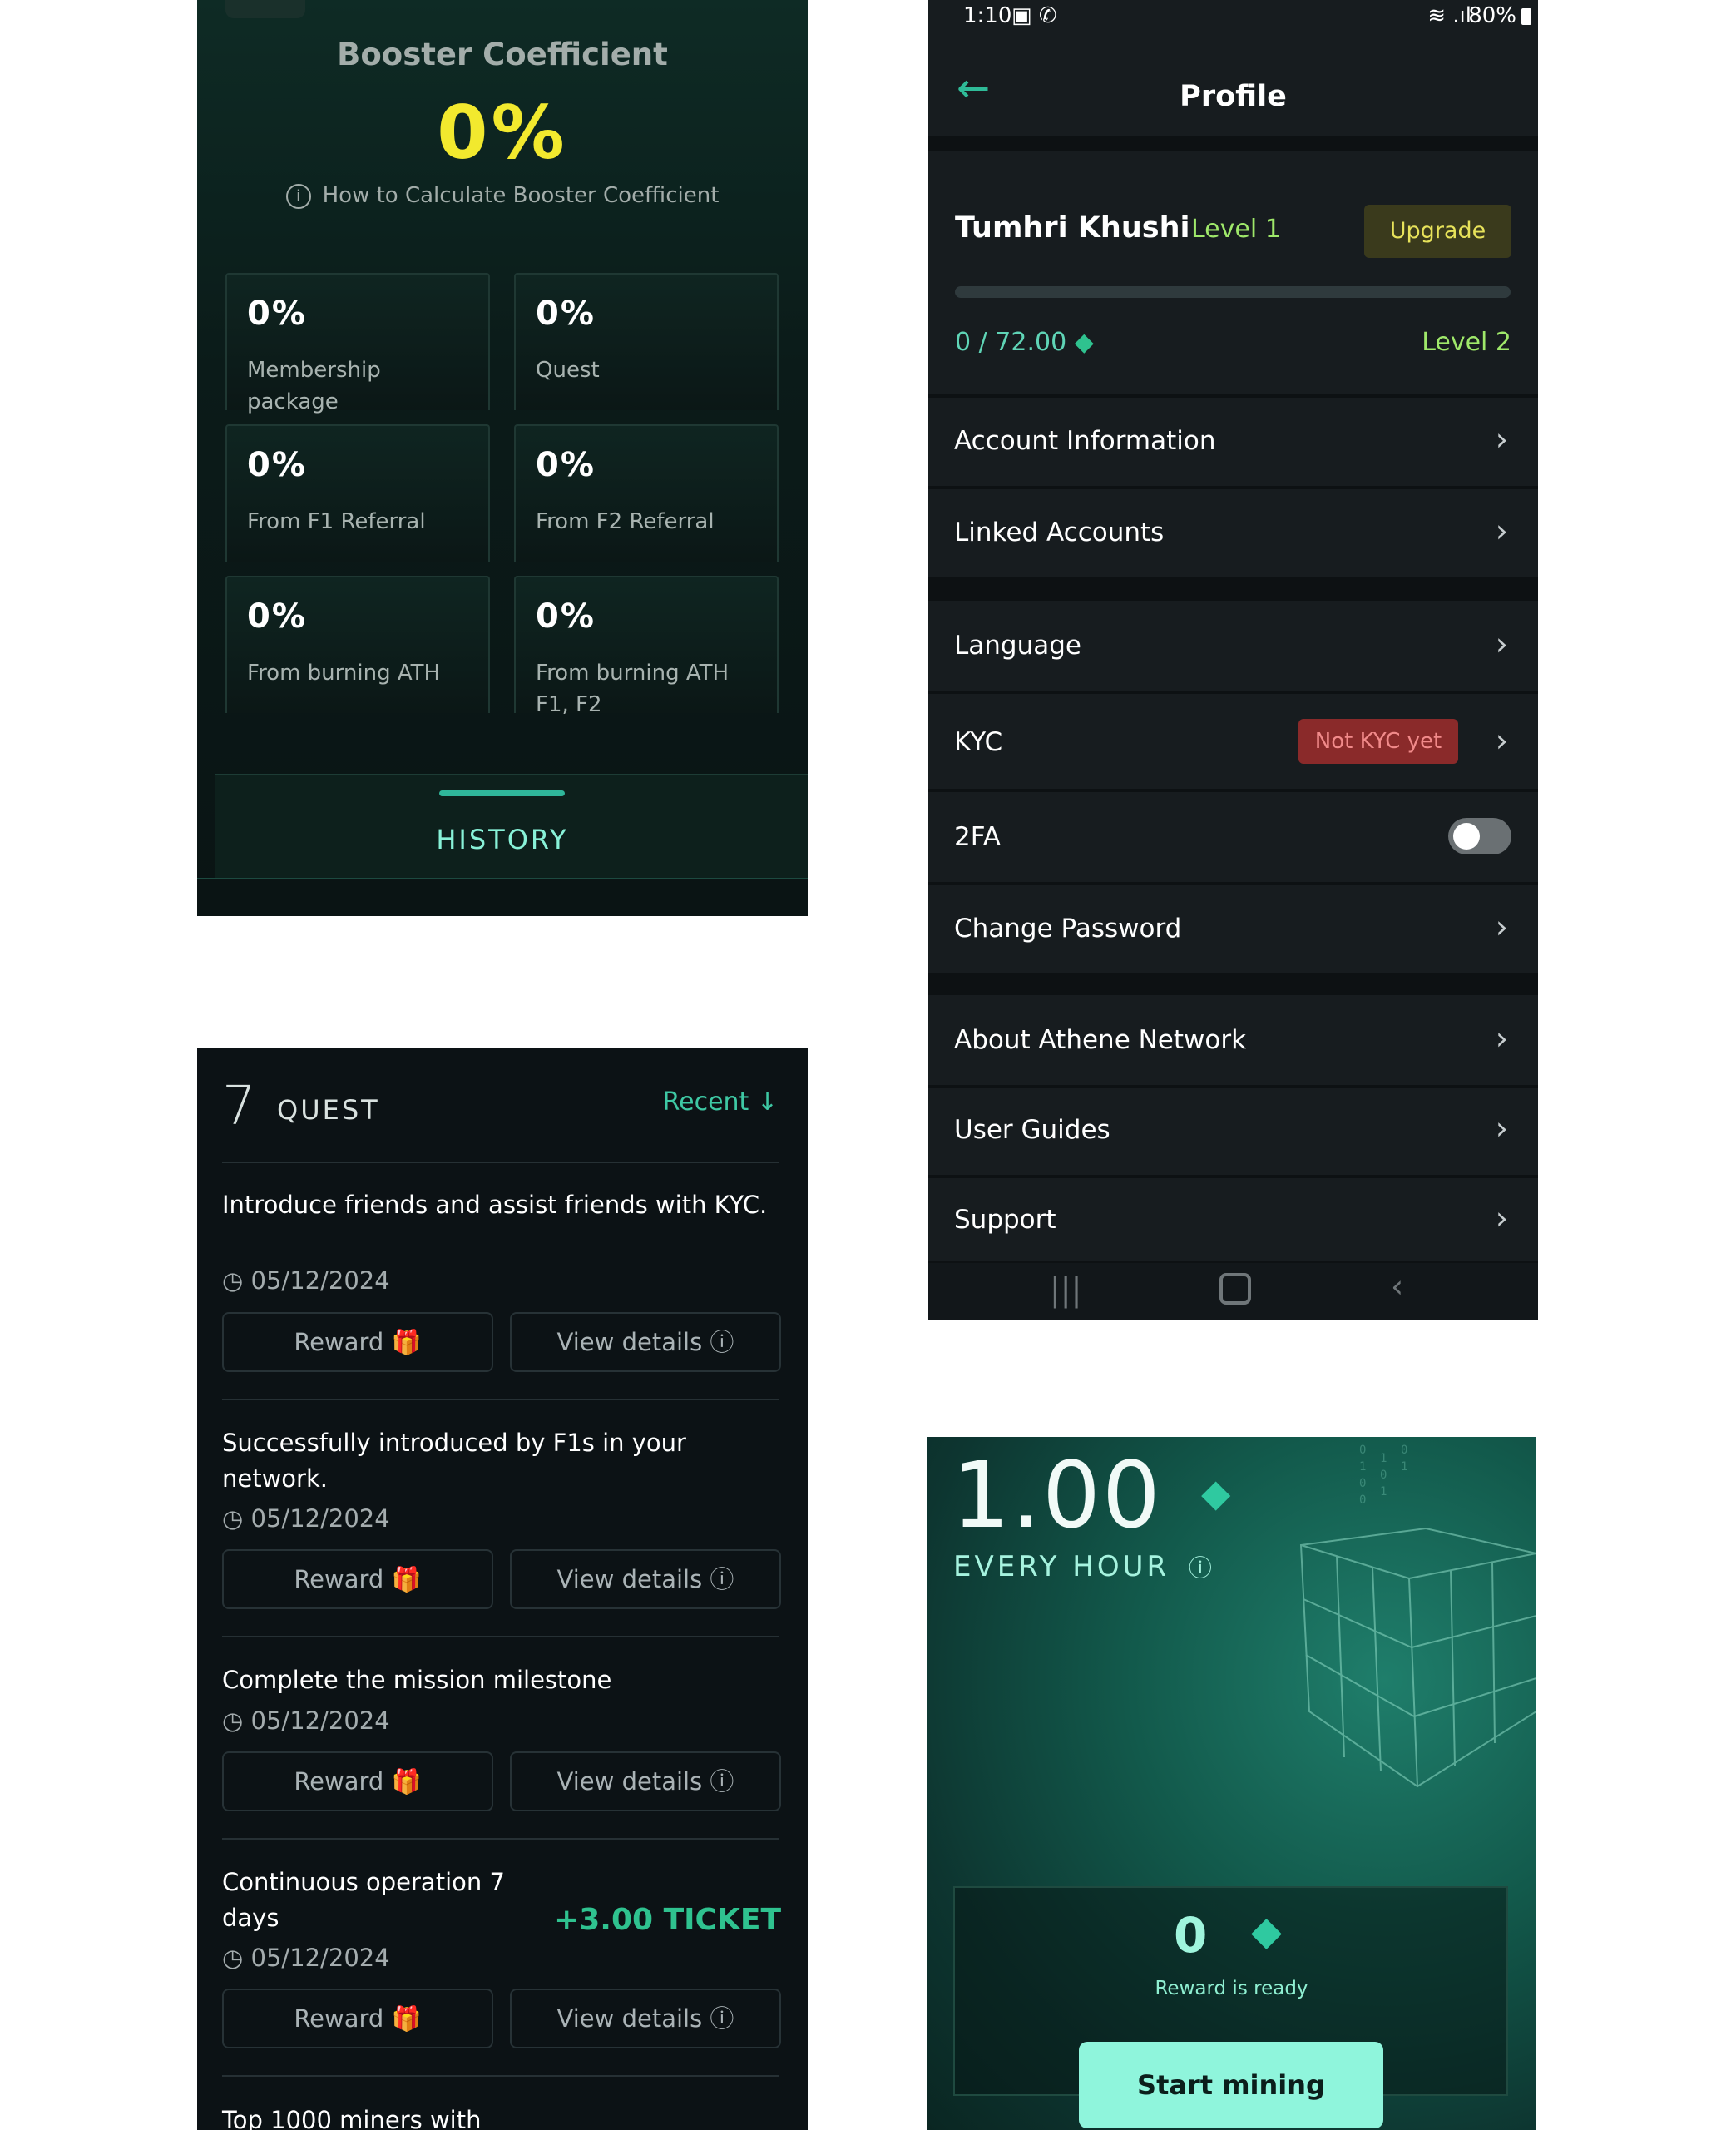  I want to click on level-progress-bar, so click(1233, 292).